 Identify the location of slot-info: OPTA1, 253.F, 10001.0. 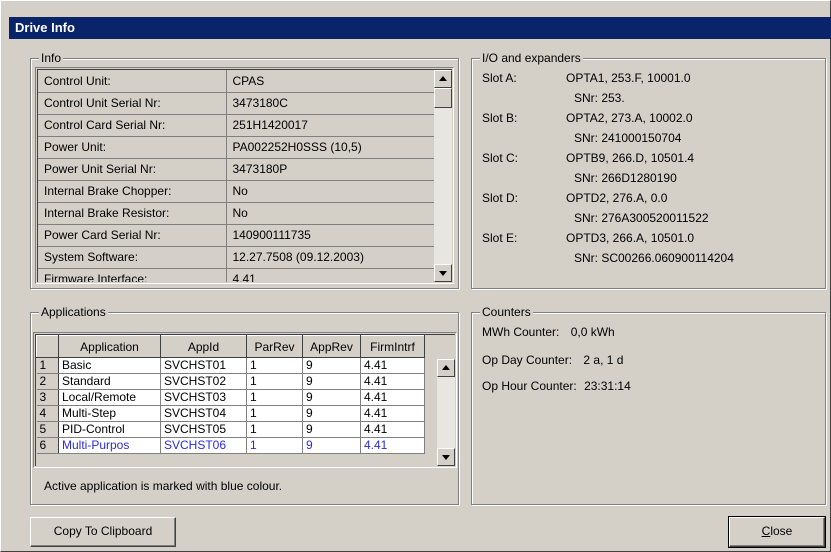
(628, 78).